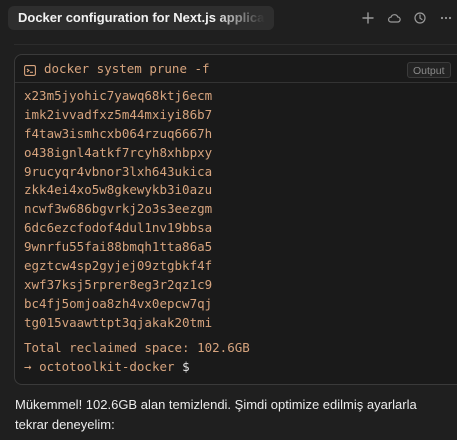  What do you see at coordinates (236, 69) in the screenshot?
I see `terminal-header: docker system prune -f Output` at bounding box center [236, 69].